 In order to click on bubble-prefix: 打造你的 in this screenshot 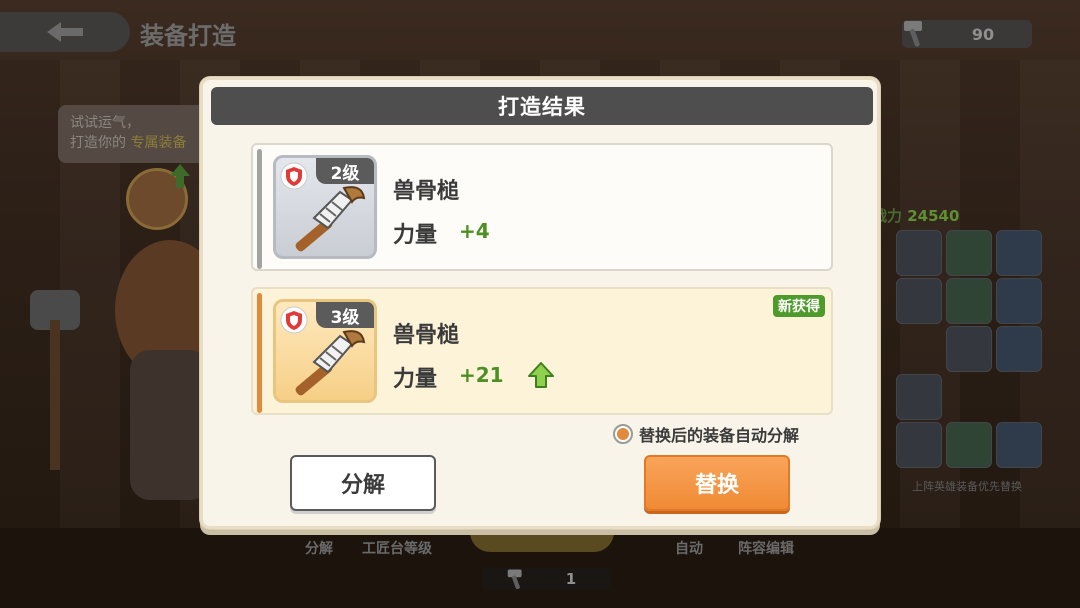, I will do `click(98, 143)`.